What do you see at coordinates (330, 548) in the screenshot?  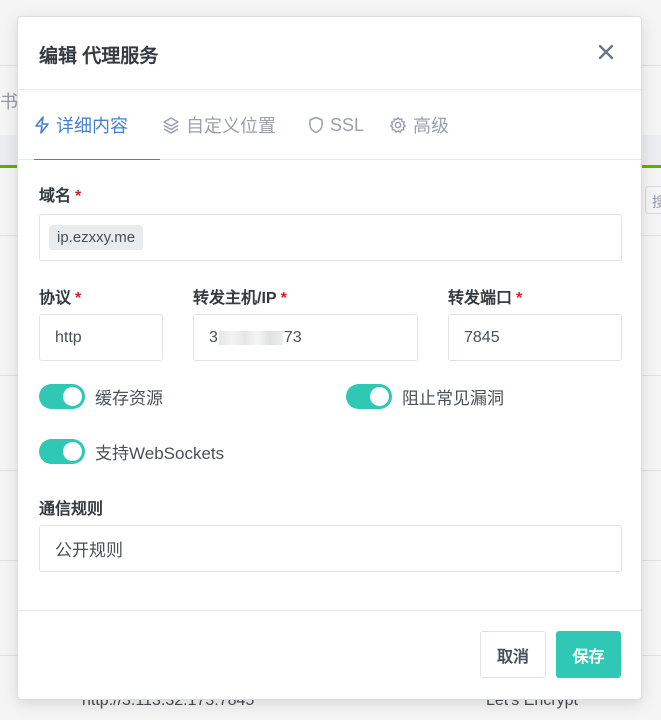 I see `access-list-select: 公开规则` at bounding box center [330, 548].